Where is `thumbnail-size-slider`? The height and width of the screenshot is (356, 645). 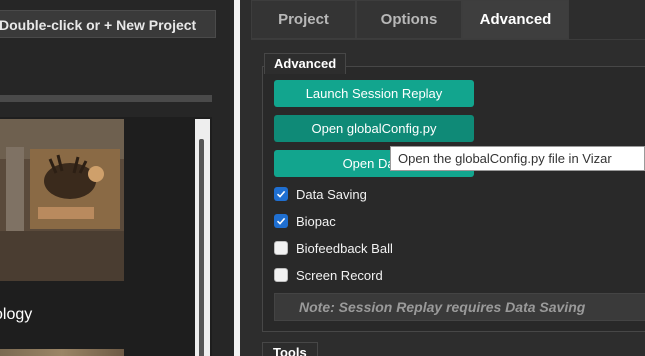
thumbnail-size-slider is located at coordinates (106, 98).